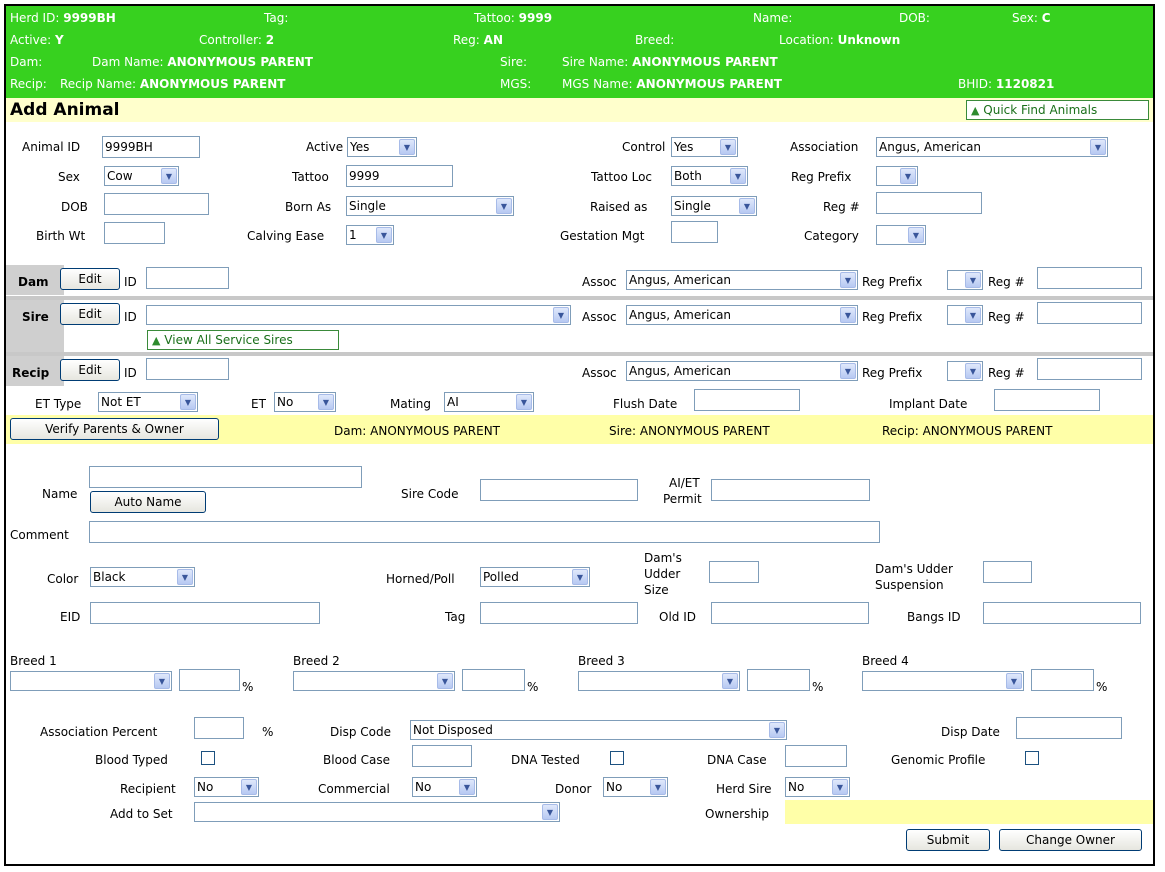 Image resolution: width=1165 pixels, height=872 pixels. What do you see at coordinates (533, 687) in the screenshot?
I see `breed2-percent-sign: %` at bounding box center [533, 687].